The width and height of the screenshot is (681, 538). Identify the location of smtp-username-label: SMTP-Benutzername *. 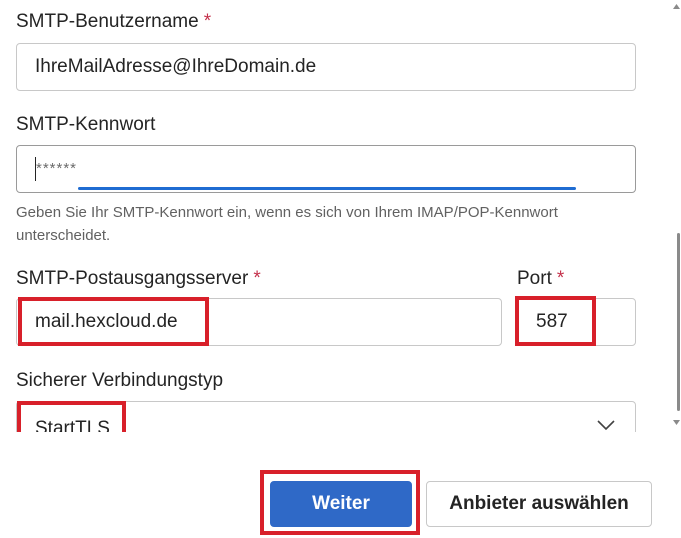
(113, 22).